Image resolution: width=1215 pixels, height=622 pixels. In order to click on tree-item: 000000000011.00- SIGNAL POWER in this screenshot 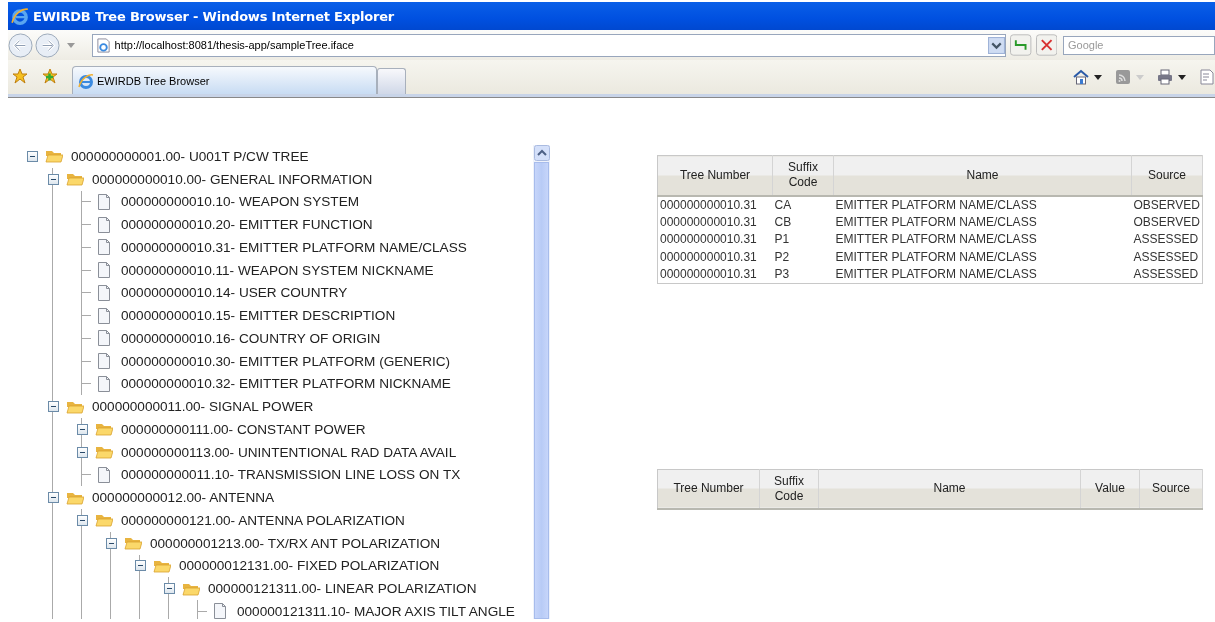, I will do `click(203, 407)`.